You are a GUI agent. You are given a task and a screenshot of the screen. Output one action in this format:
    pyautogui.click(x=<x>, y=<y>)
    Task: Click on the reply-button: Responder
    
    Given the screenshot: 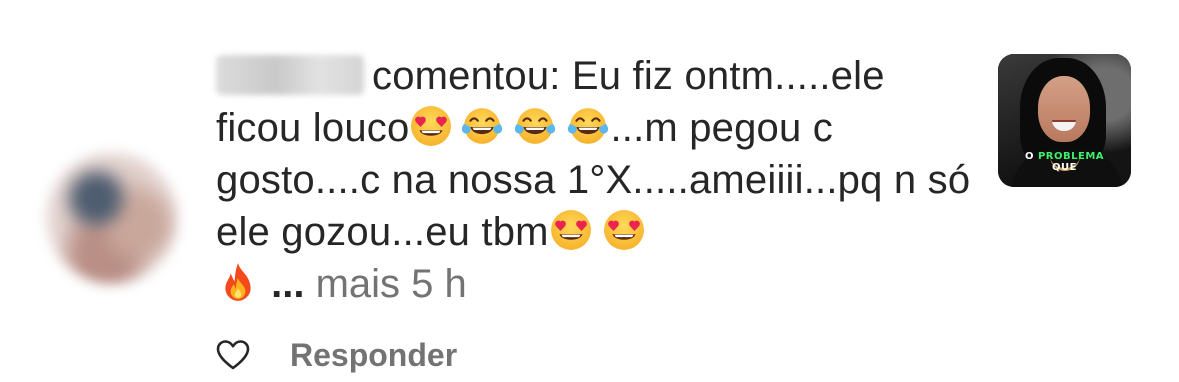 What is the action you would take?
    pyautogui.click(x=373, y=355)
    